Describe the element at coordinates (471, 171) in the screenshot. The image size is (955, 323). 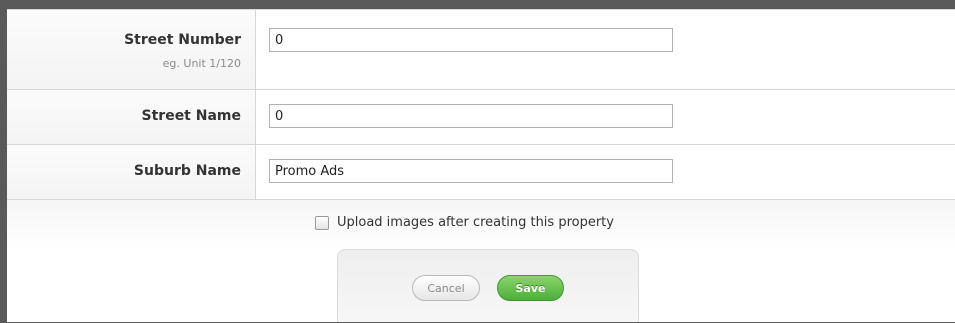
I see `suburb-name-input` at that location.